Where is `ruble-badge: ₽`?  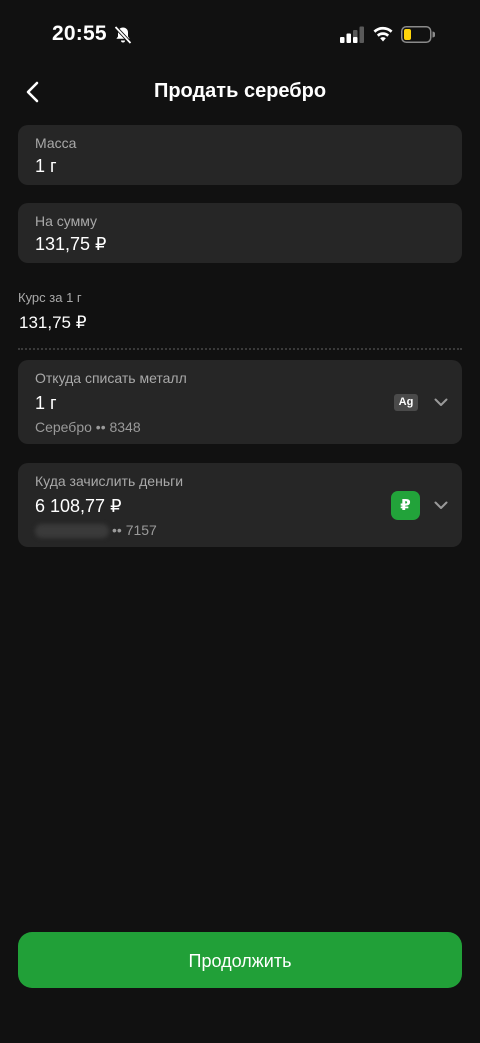
ruble-badge: ₽ is located at coordinates (405, 505).